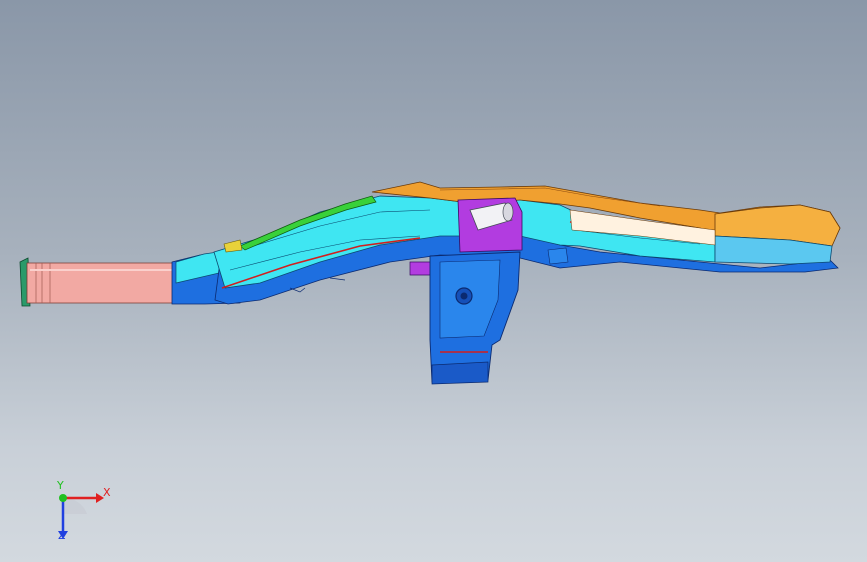  What do you see at coordinates (464, 296) in the screenshot?
I see `bracket-hole-inner` at bounding box center [464, 296].